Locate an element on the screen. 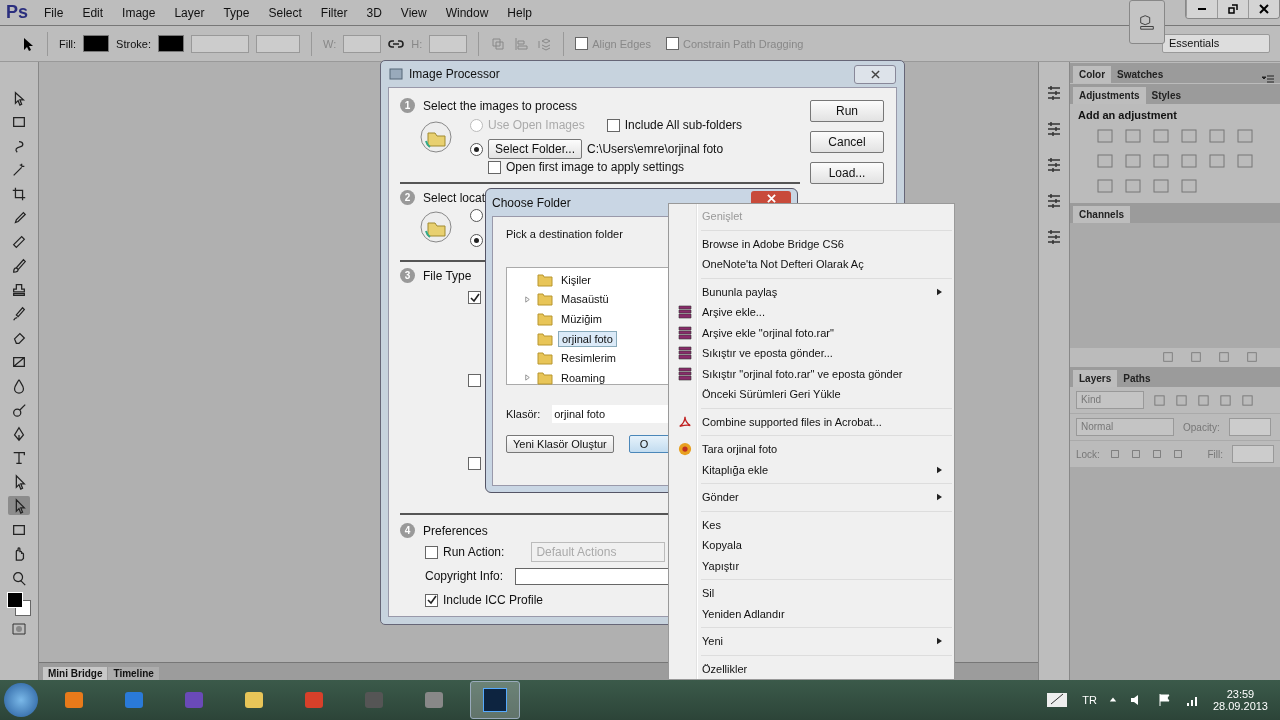  step-number: 2 is located at coordinates (407, 197).